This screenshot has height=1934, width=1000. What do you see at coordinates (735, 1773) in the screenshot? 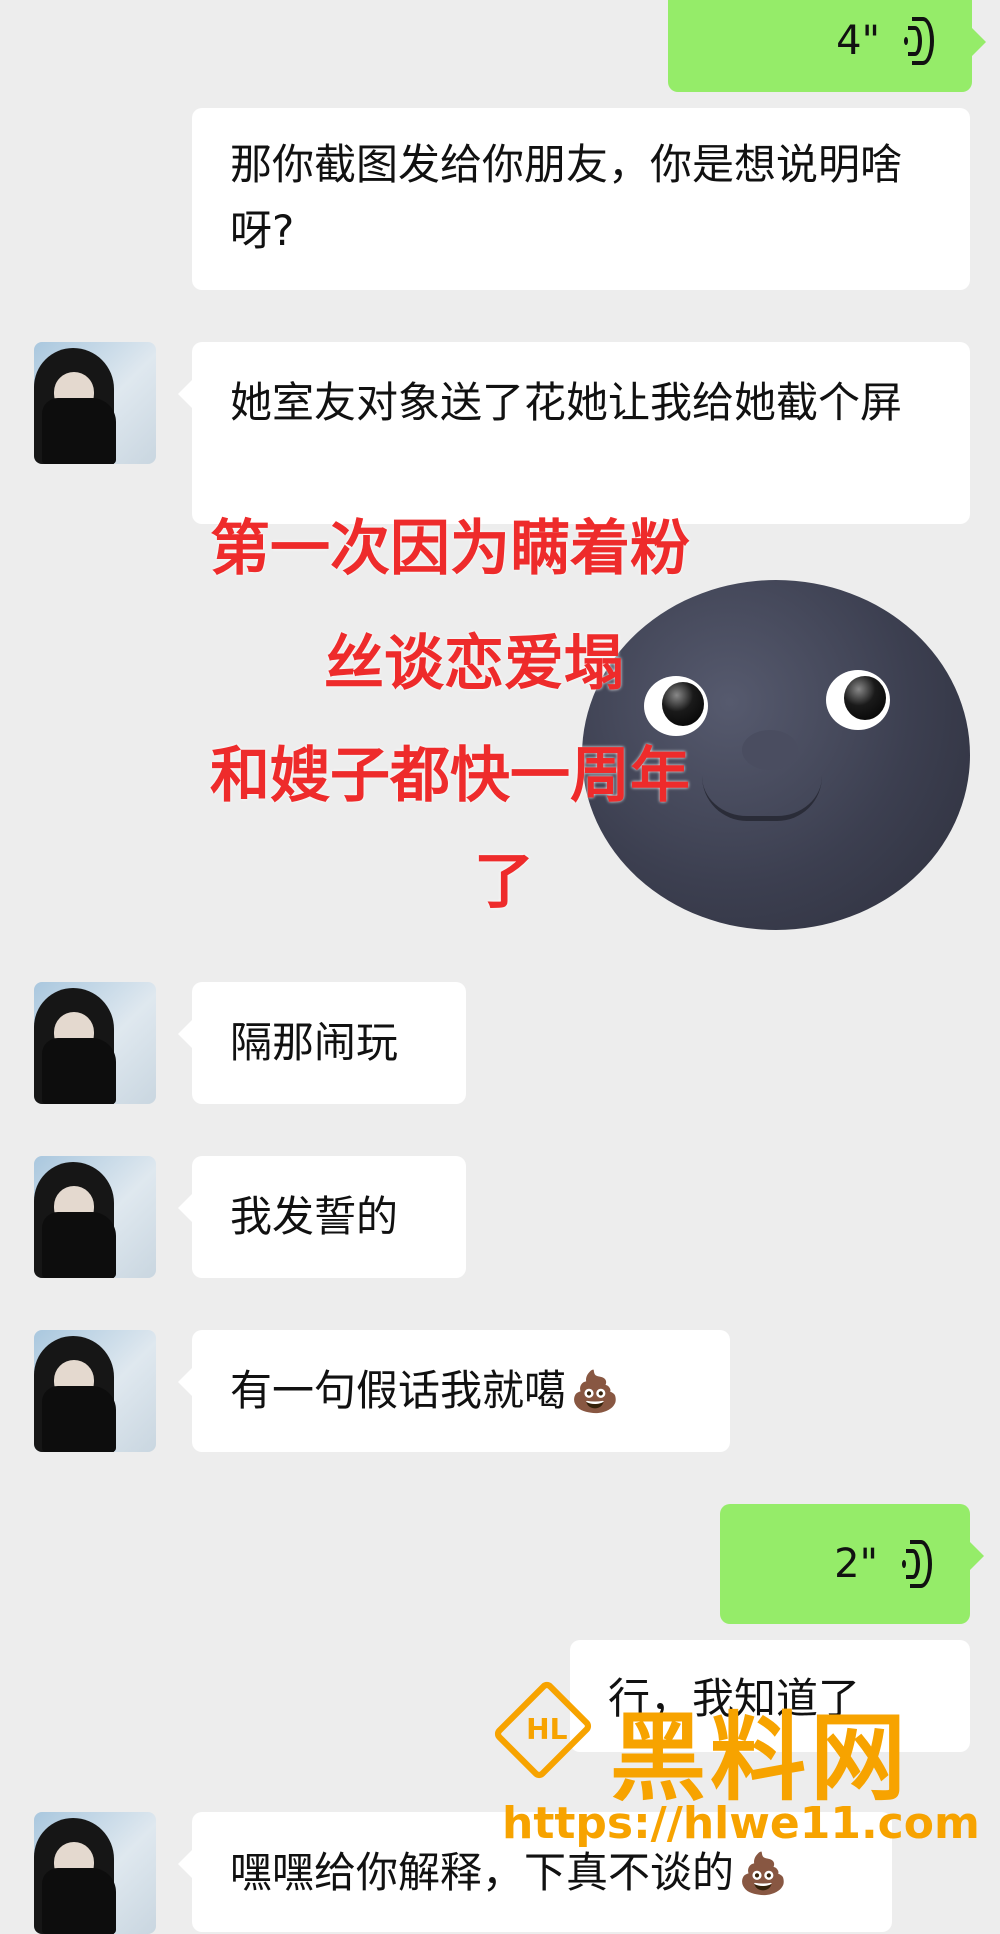
I see `watermark: HL 黑料网 https://hlwe11.com` at bounding box center [735, 1773].